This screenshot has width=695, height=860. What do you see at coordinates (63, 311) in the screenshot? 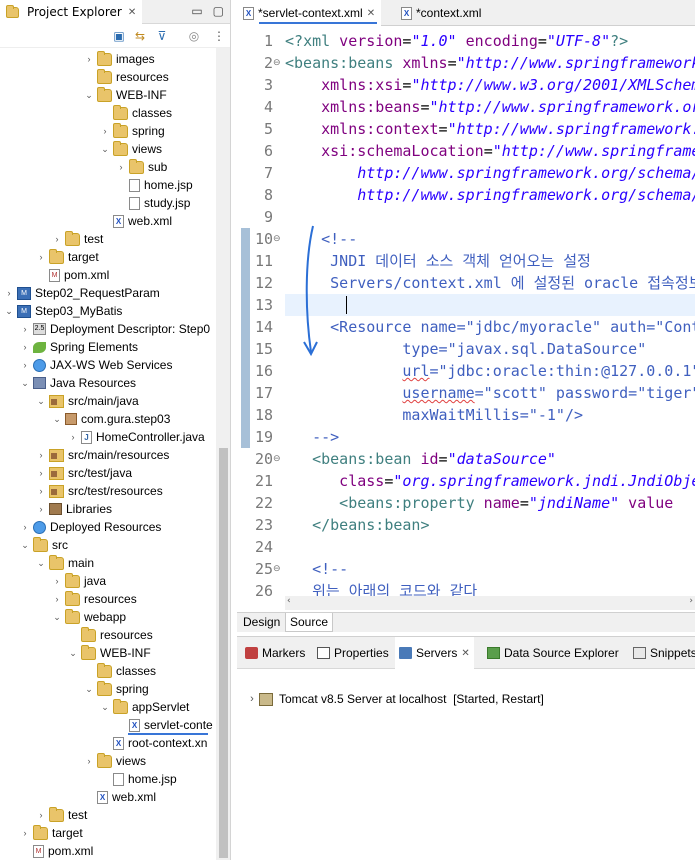
I see `tree-item: ⌄ M Step03_MyBatis` at bounding box center [63, 311].